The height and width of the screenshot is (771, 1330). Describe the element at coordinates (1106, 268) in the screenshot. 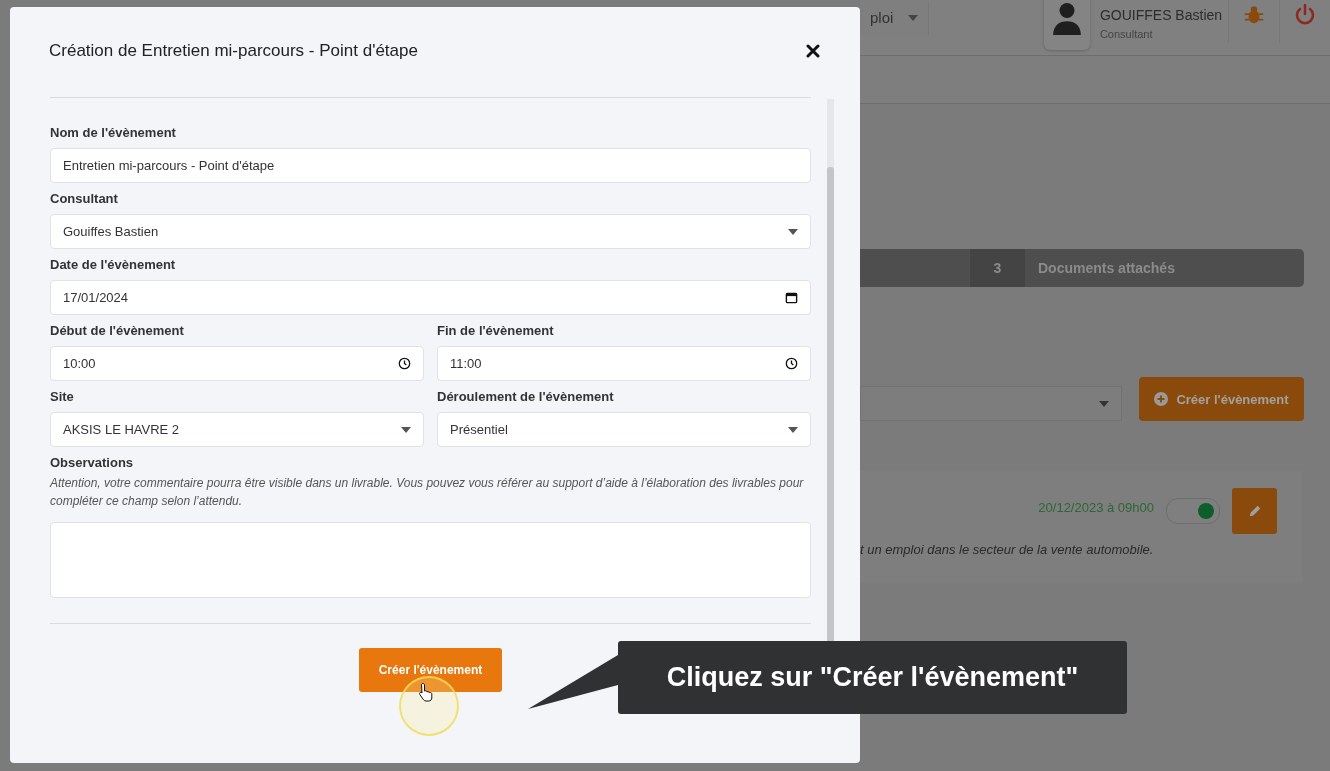

I see `tab-label: Documents attachés` at that location.